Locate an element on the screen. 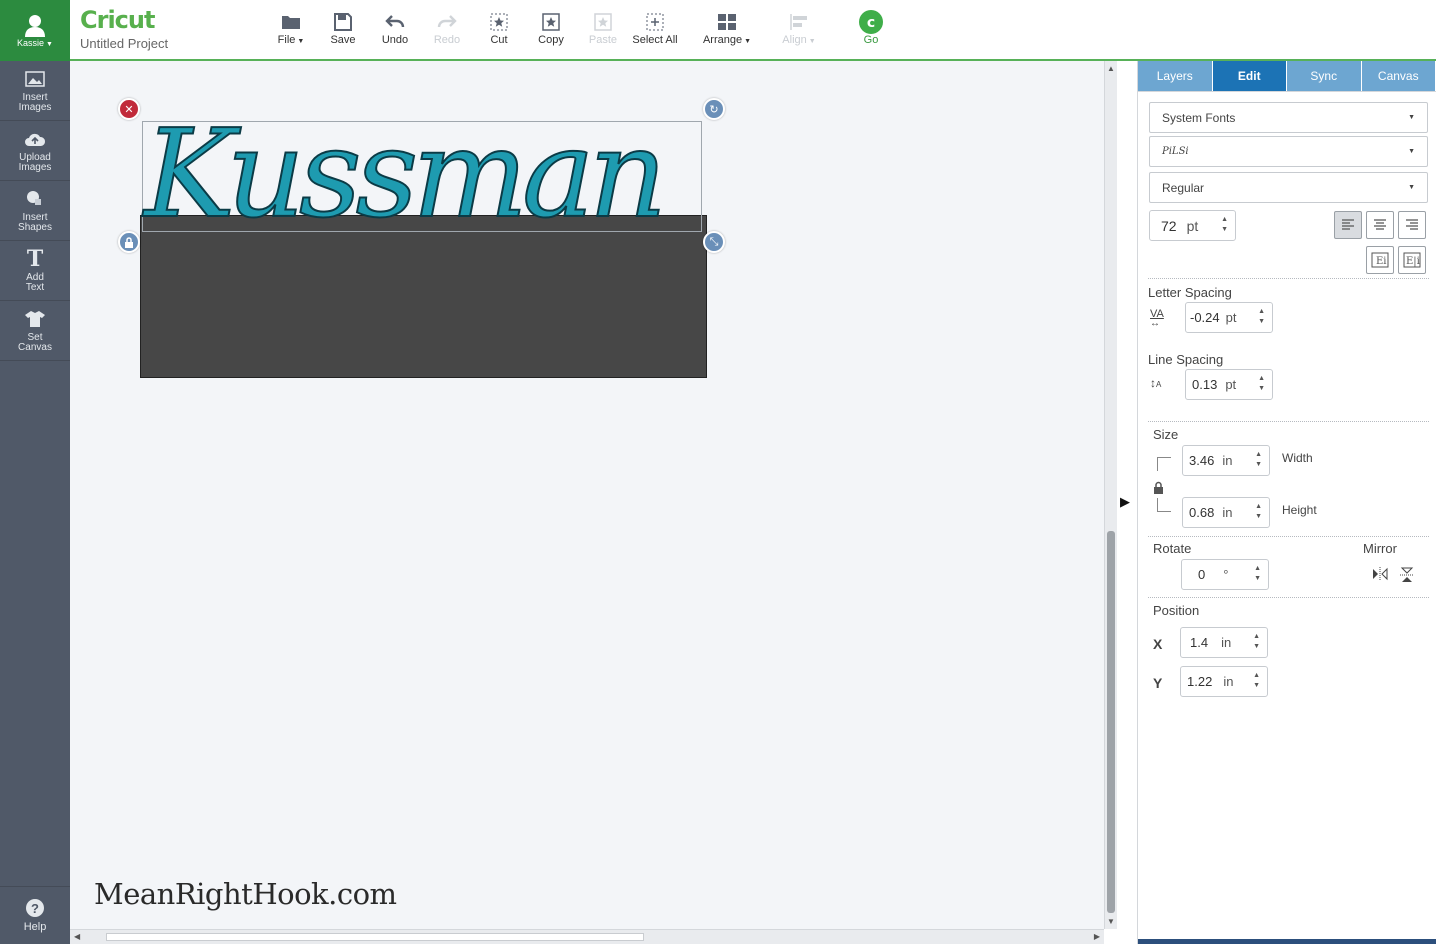 This screenshot has height=944, width=1436. shapes-icon is located at coordinates (35, 199).